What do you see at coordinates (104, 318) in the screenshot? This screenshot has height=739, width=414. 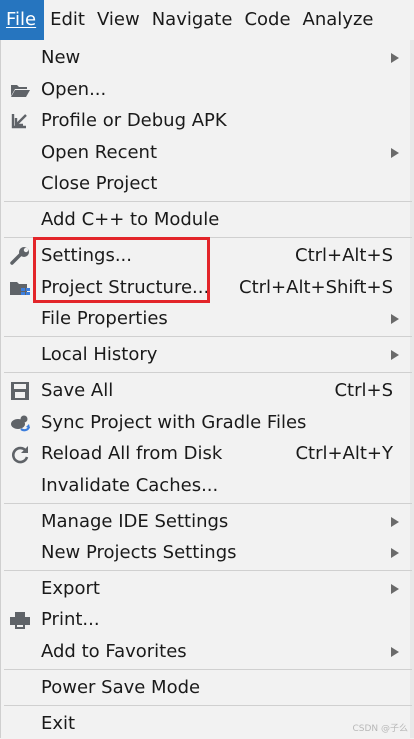 I see `menu-item-label: File Properties` at bounding box center [104, 318].